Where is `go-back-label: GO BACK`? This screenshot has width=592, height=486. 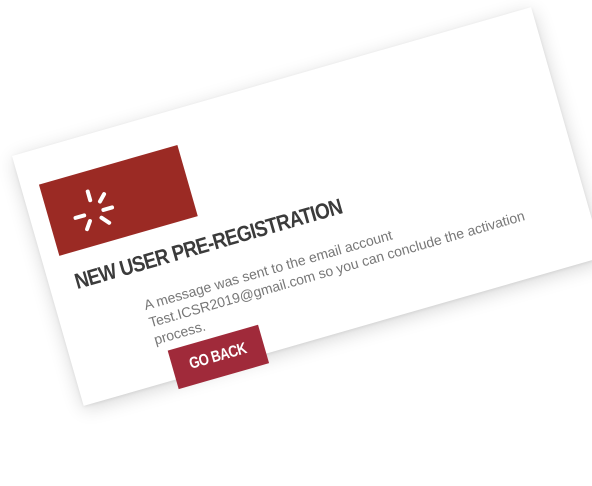
go-back-label: GO BACK is located at coordinates (218, 356).